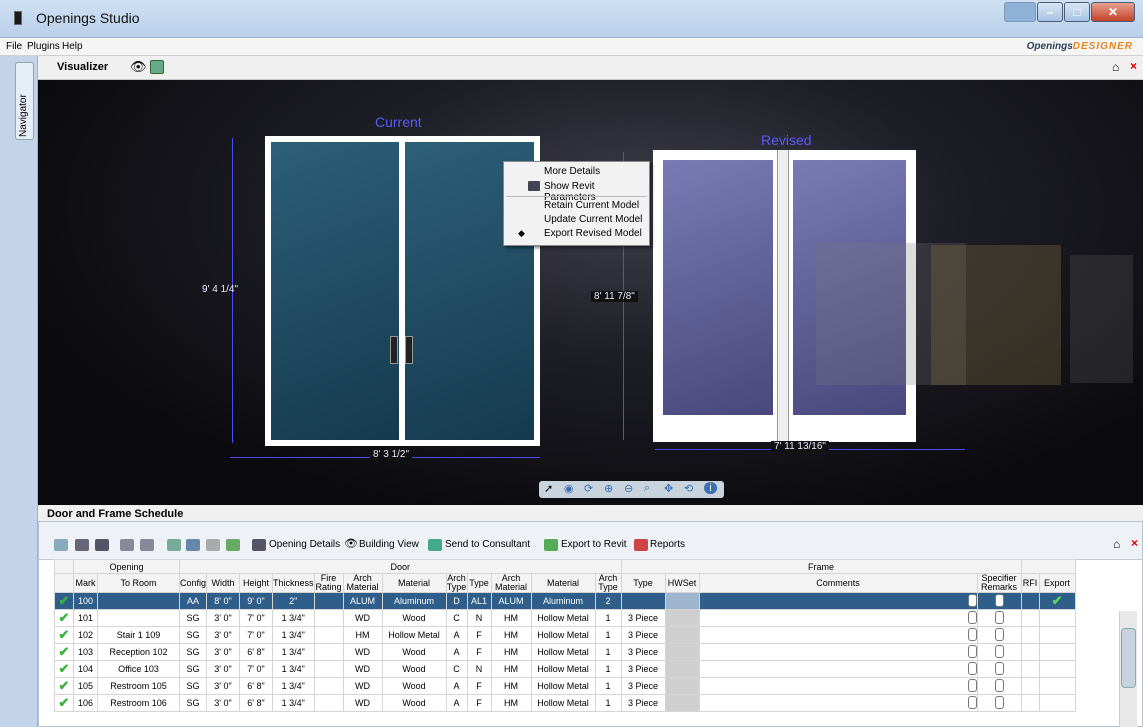 The height and width of the screenshot is (727, 1143). What do you see at coordinates (293, 601) in the screenshot?
I see `table-cell: 2"` at bounding box center [293, 601].